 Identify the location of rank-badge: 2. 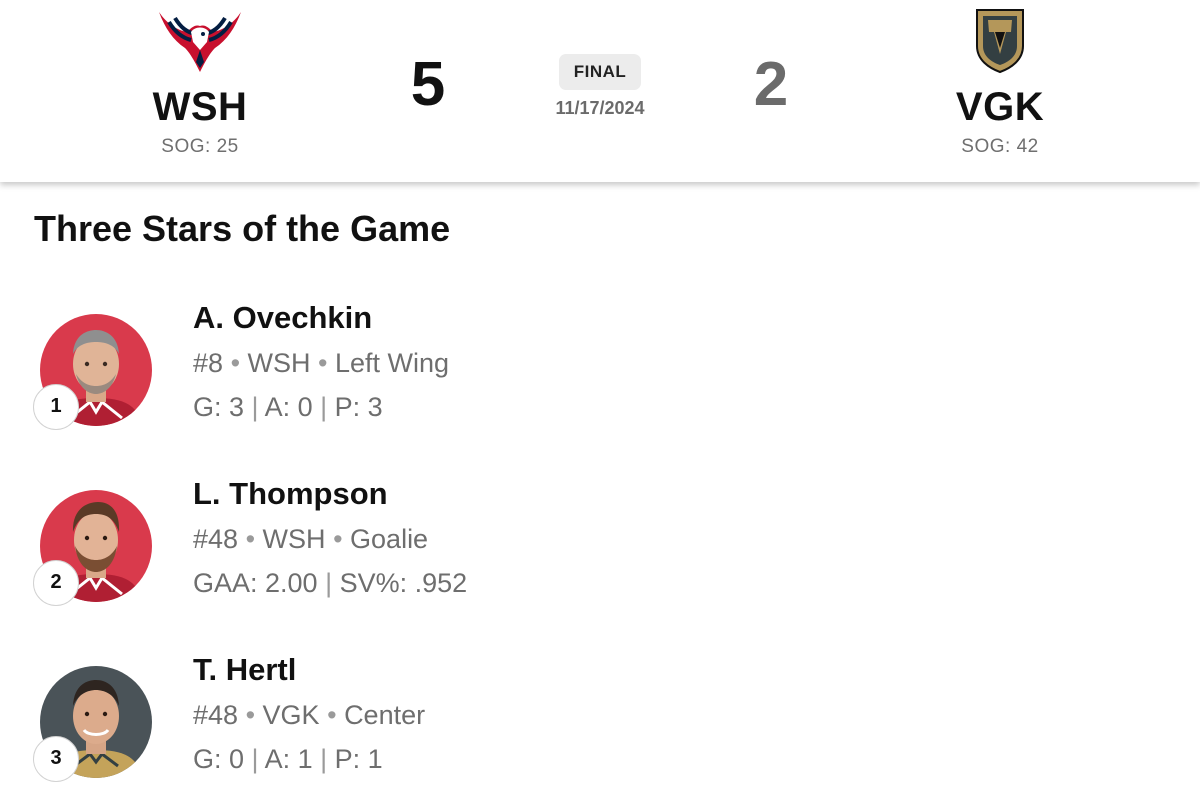
(56, 583).